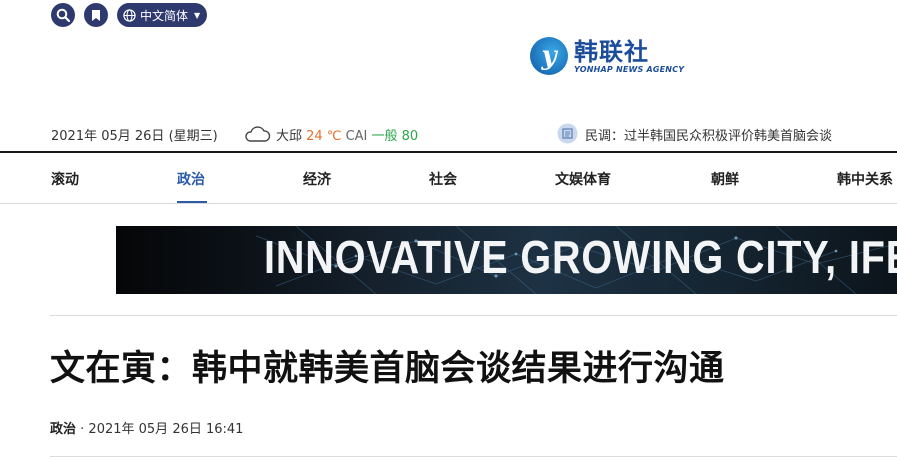  Describe the element at coordinates (65, 179) in the screenshot. I see `nav-item-scroll: 滚动` at that location.